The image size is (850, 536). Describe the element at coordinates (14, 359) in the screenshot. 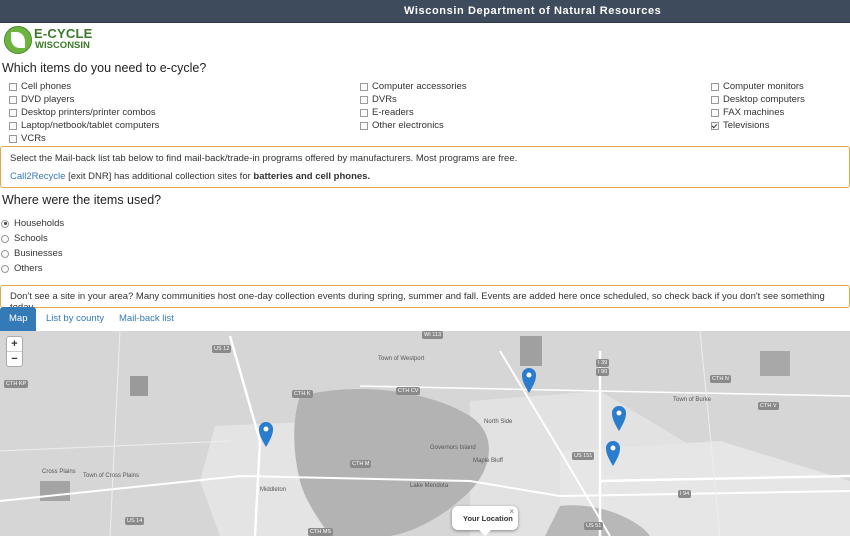

I see `zoom-out-button: −` at that location.